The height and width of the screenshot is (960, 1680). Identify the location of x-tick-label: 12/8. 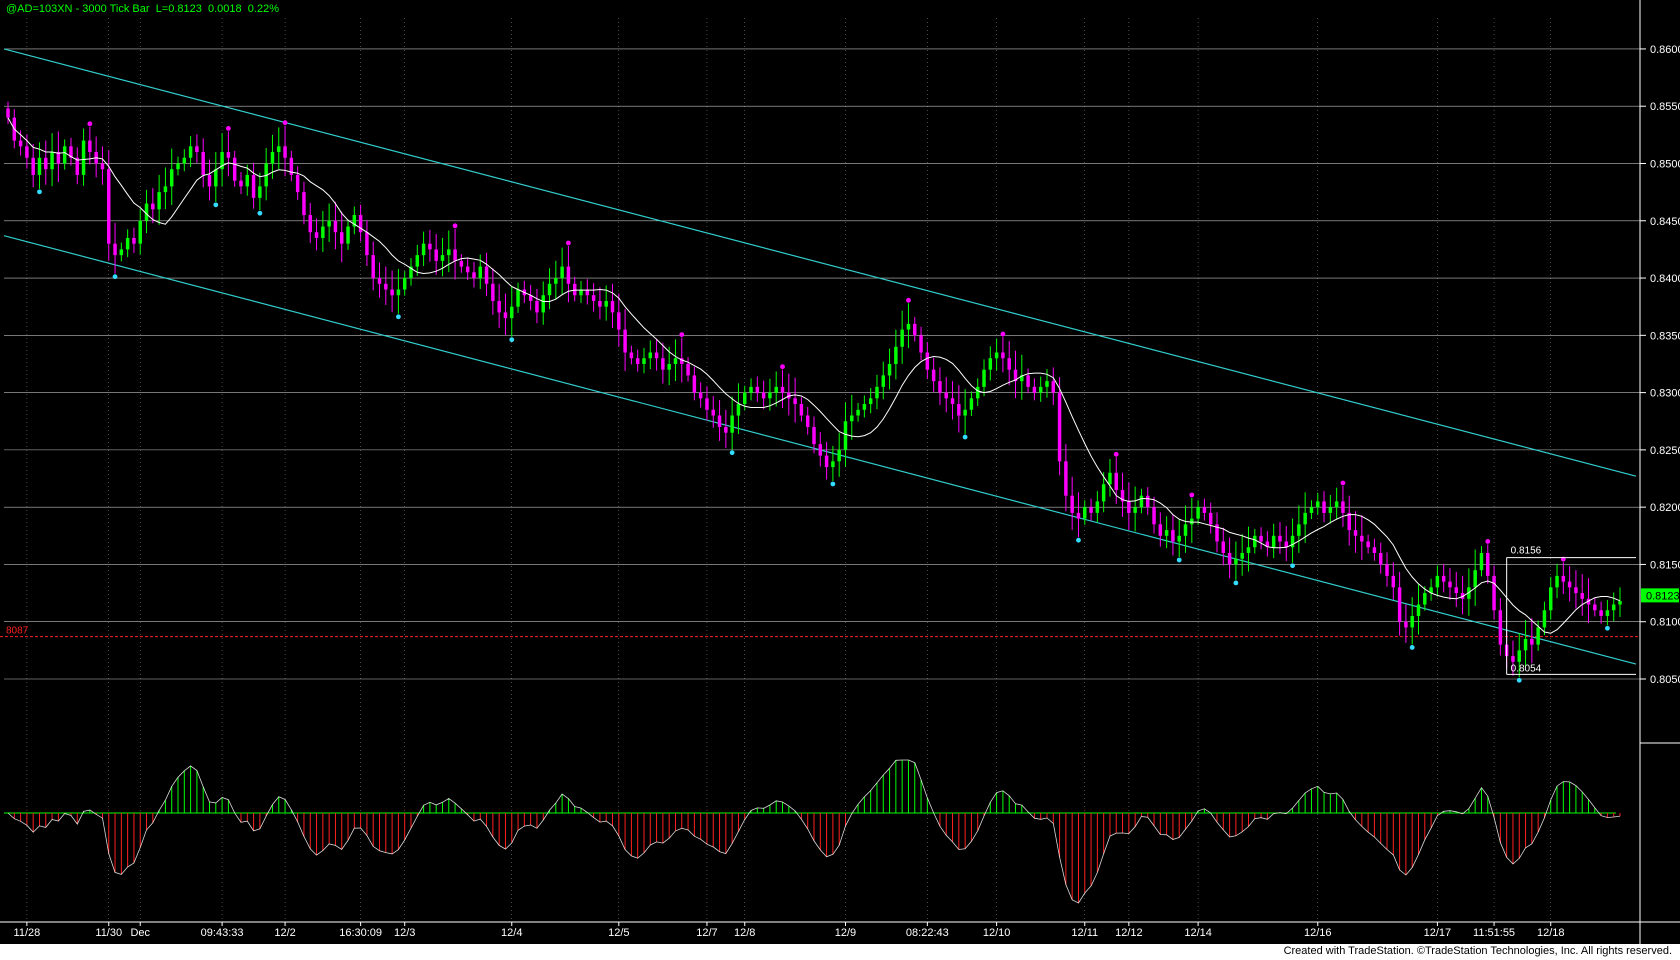
(744, 933).